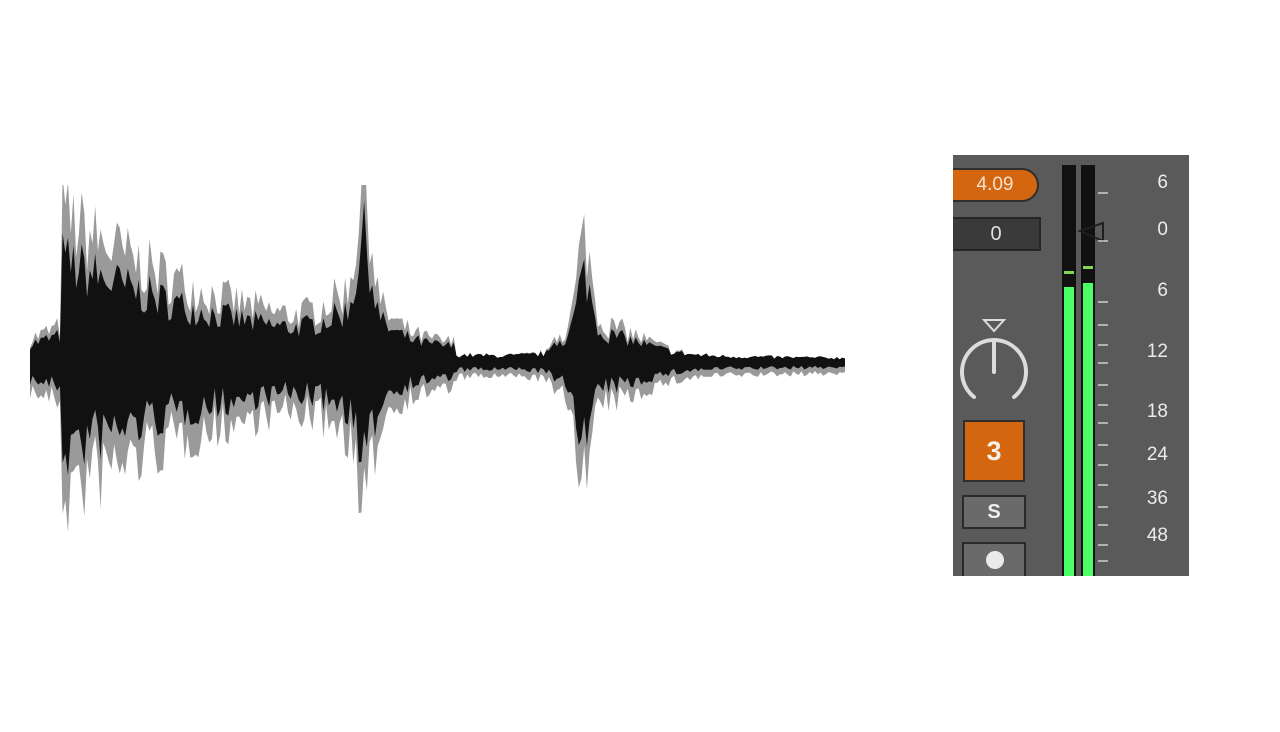  What do you see at coordinates (1088, 429) in the screenshot?
I see `meter-fill-right` at bounding box center [1088, 429].